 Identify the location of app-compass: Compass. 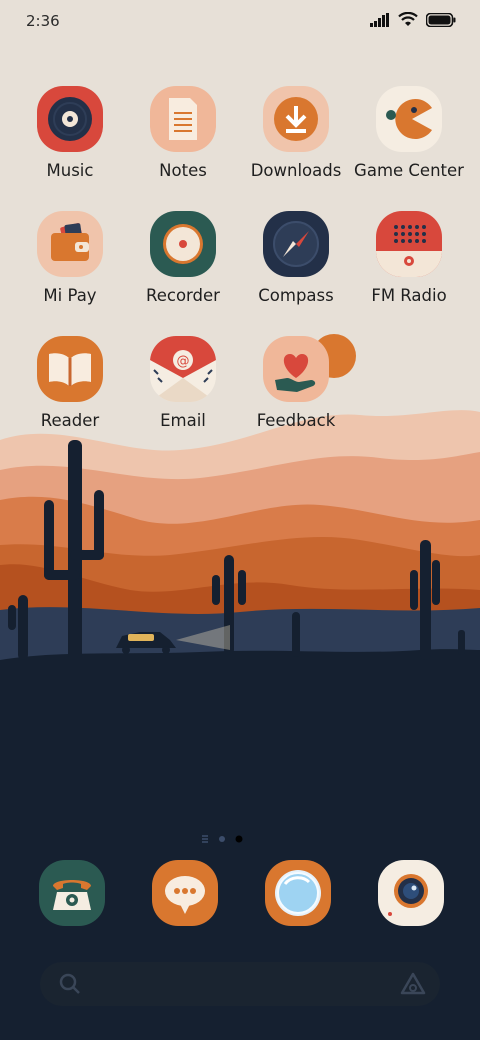
(296, 266).